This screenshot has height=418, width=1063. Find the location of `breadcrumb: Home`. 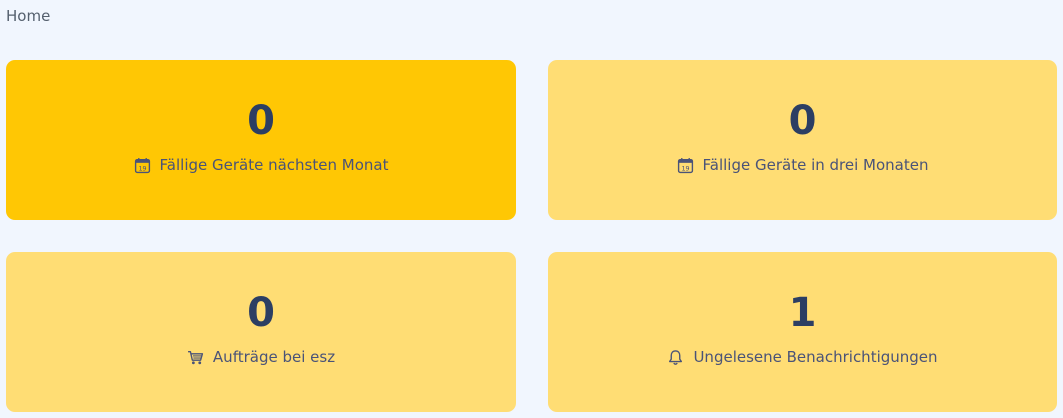

breadcrumb: Home is located at coordinates (28, 16).